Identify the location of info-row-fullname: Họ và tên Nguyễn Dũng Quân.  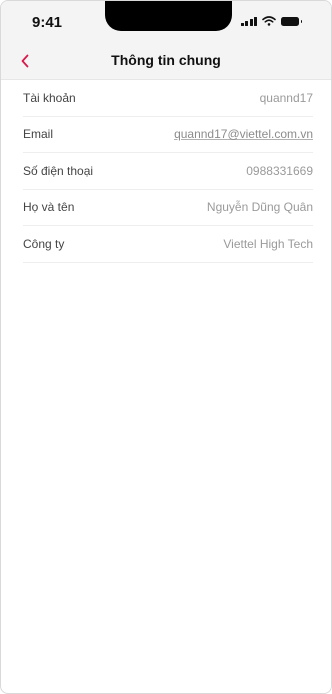
(168, 208).